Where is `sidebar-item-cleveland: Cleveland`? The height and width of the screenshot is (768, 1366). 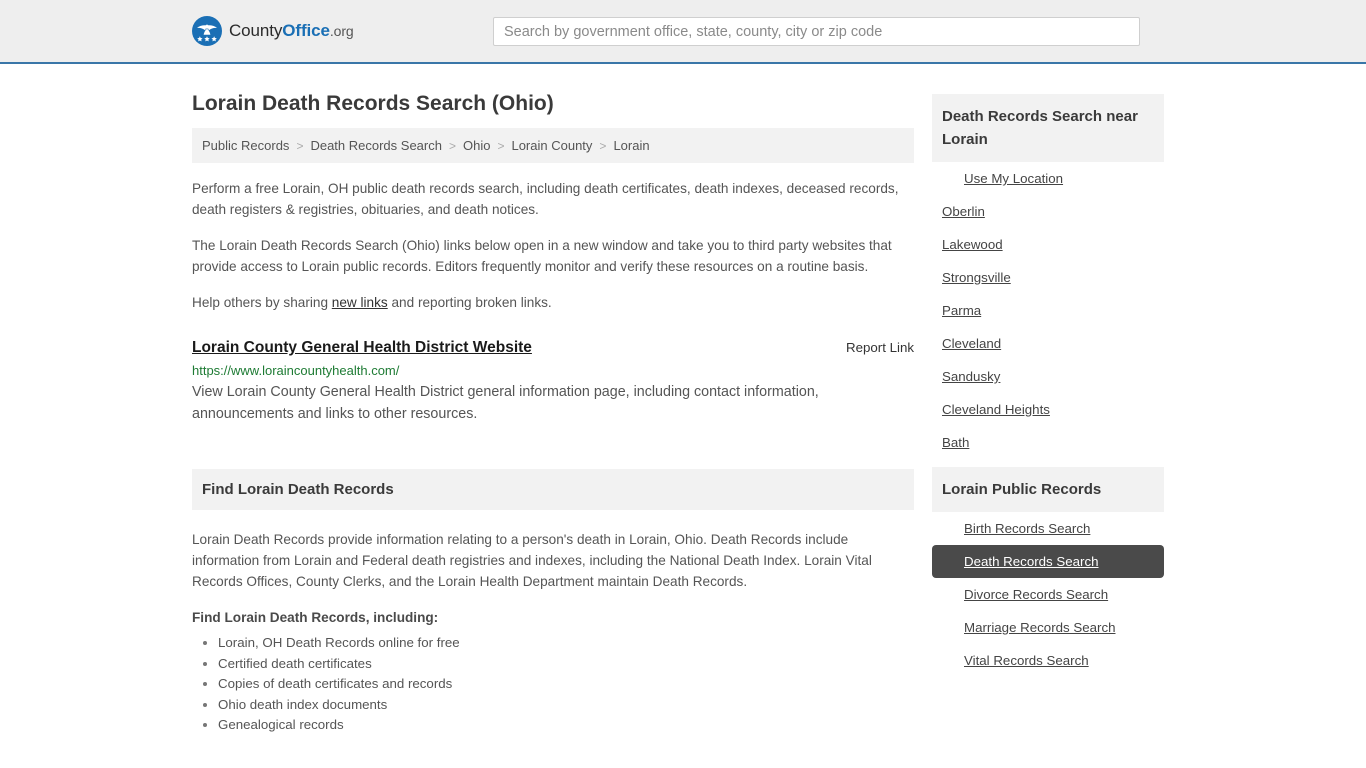
sidebar-item-cleveland: Cleveland is located at coordinates (1048, 343).